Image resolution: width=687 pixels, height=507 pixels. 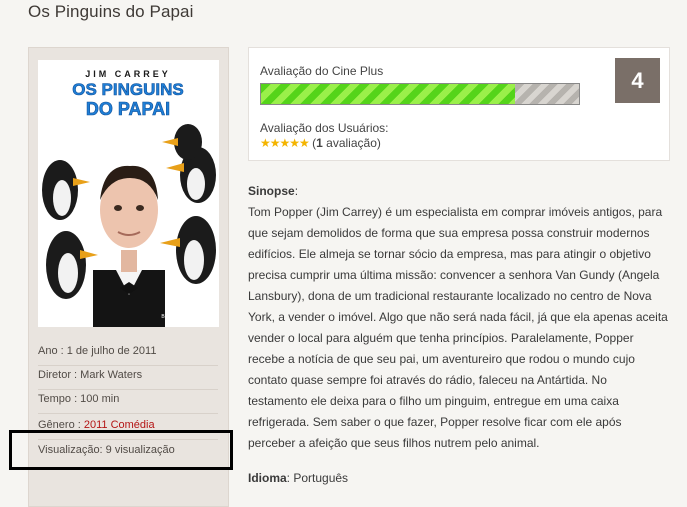 I want to click on poster-actor: JIM CARREY, so click(x=128, y=74).